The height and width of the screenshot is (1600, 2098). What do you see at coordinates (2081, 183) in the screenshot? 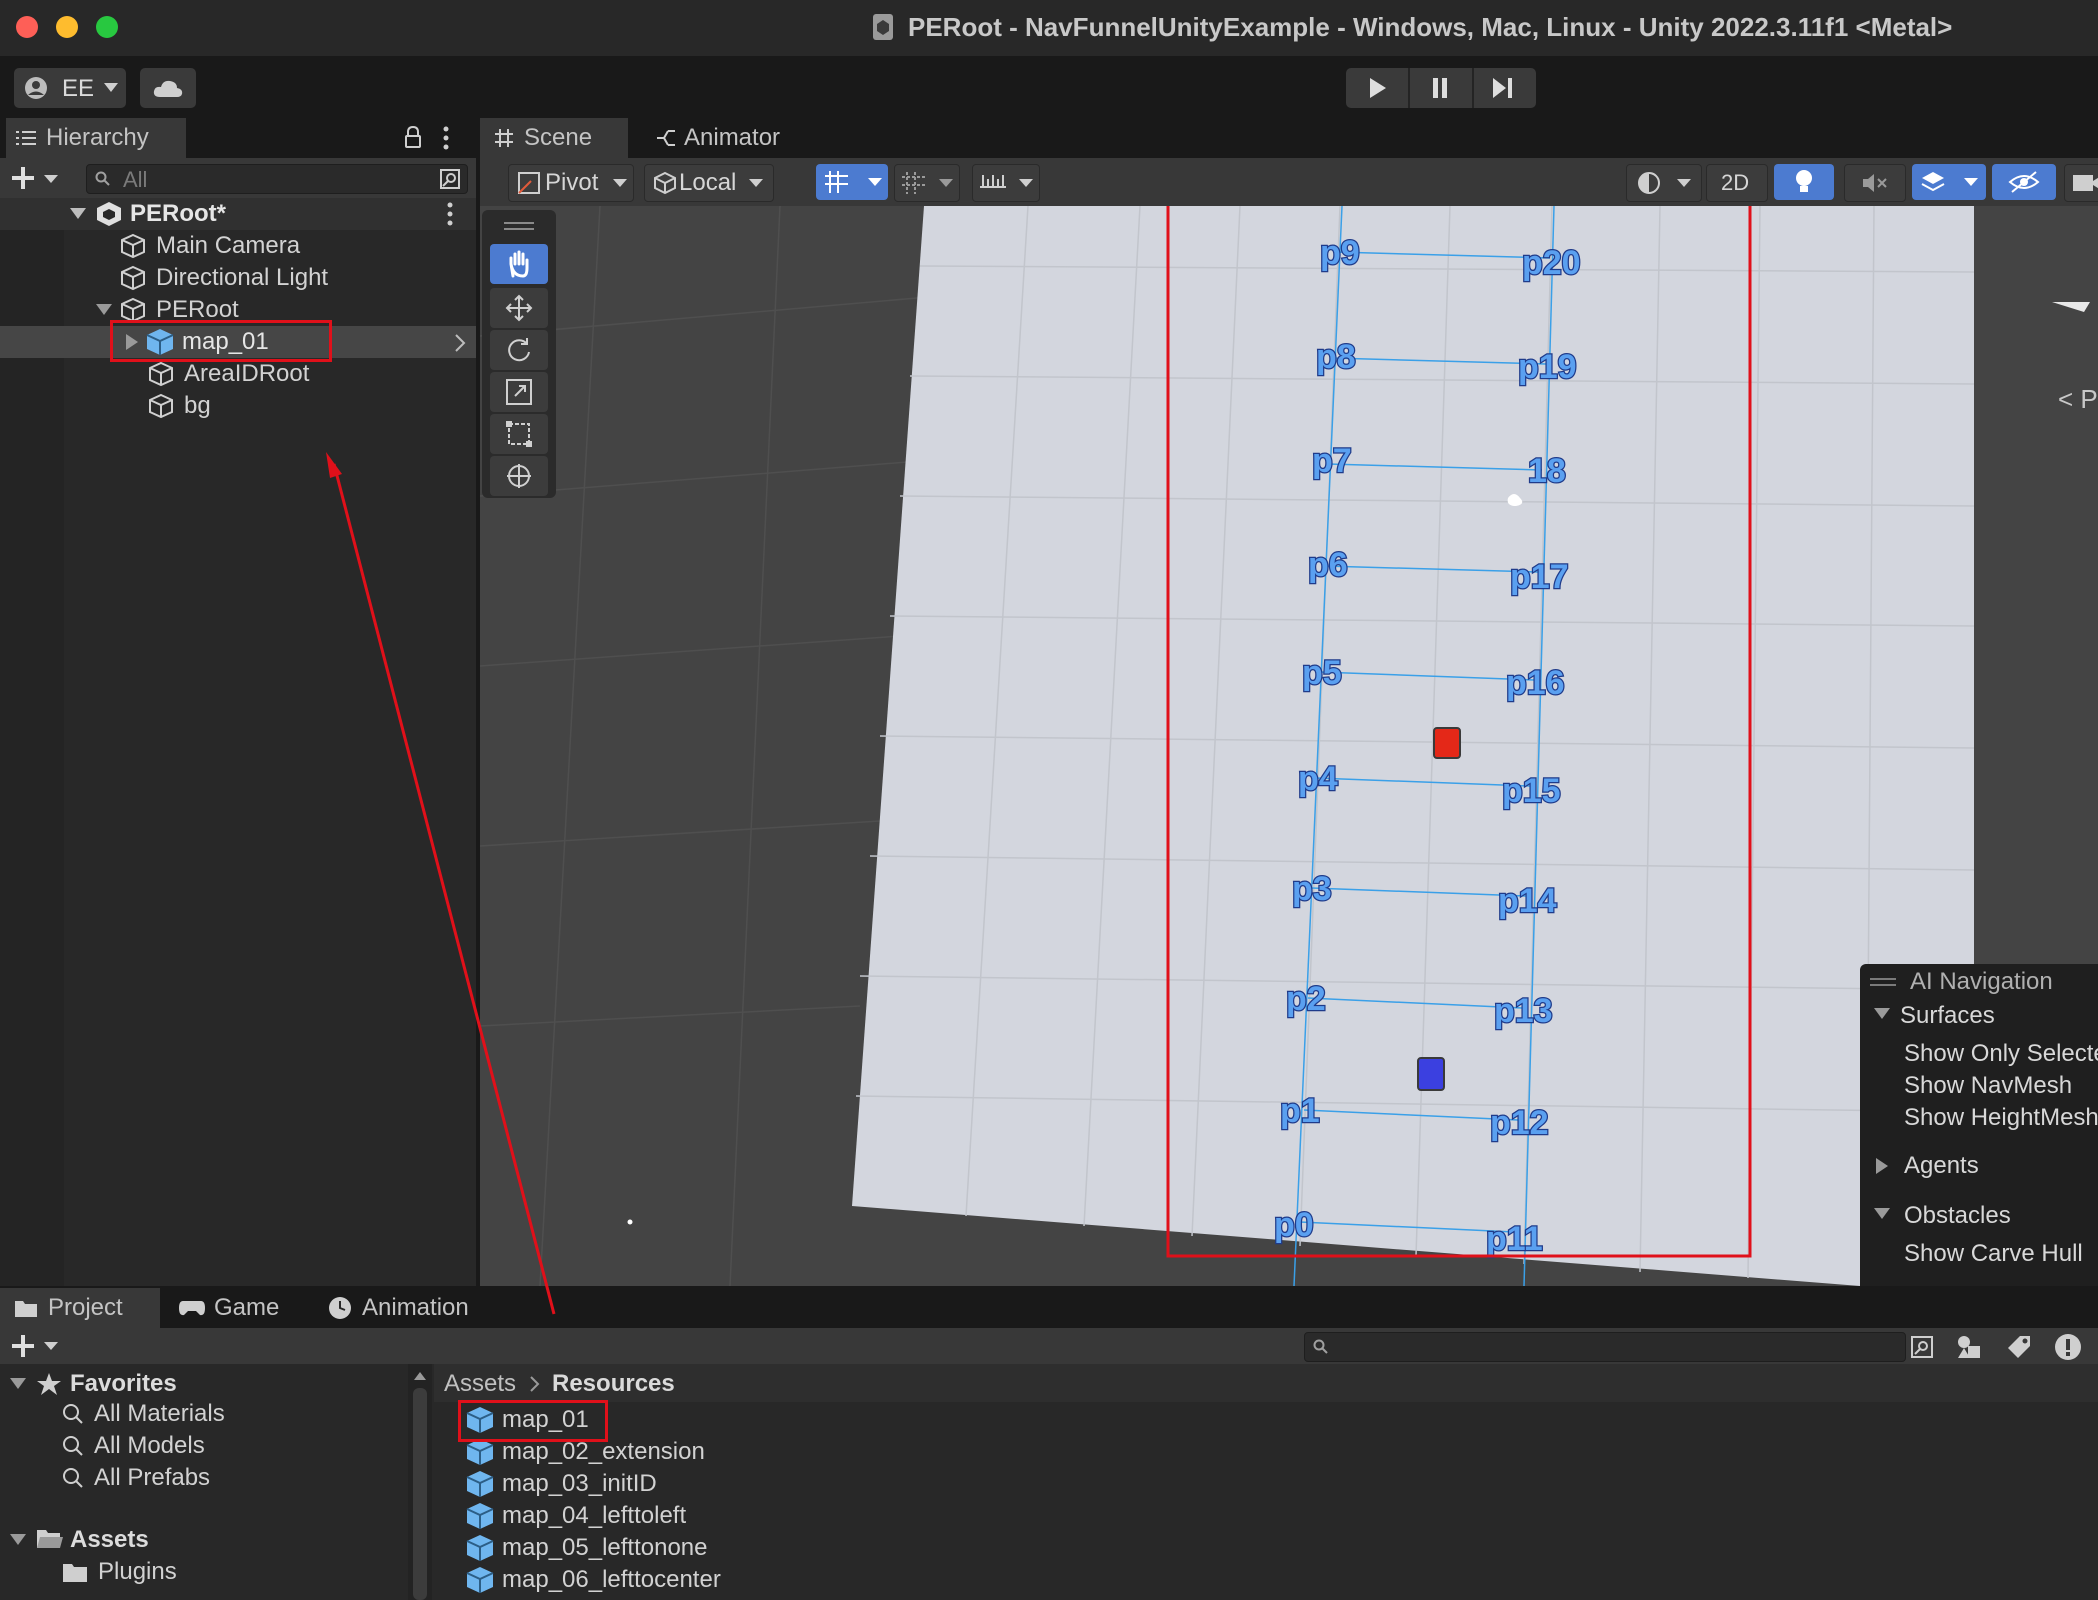
I see `camera-settings-button` at bounding box center [2081, 183].